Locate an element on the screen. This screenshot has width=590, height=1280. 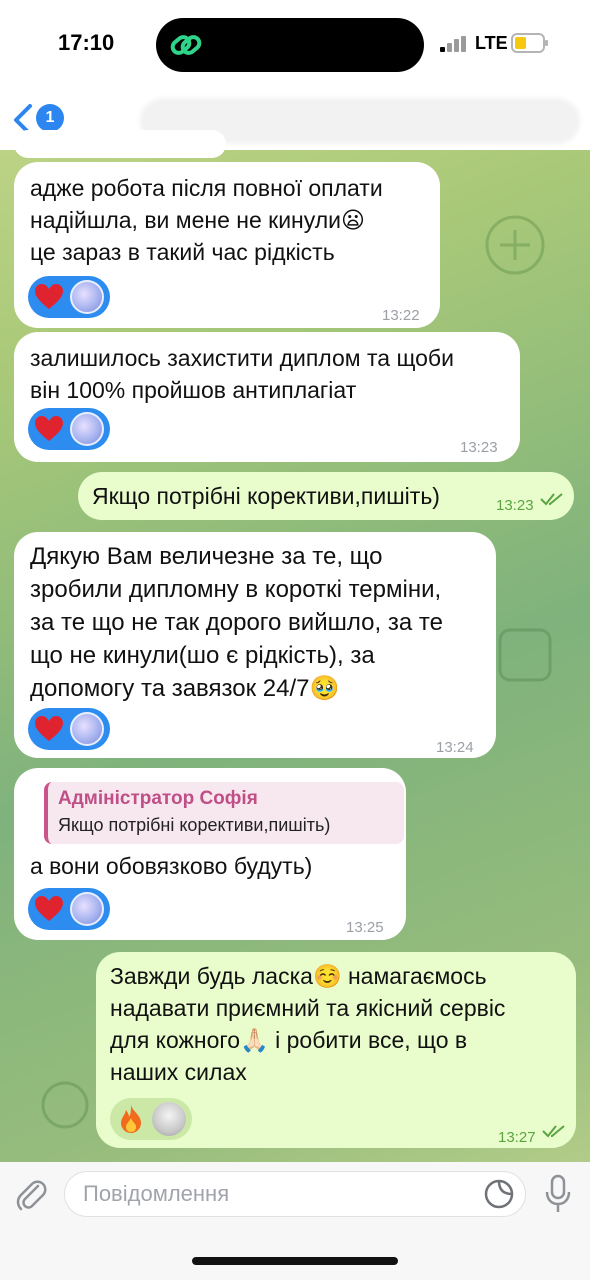
fire-icon is located at coordinates (131, 1119).